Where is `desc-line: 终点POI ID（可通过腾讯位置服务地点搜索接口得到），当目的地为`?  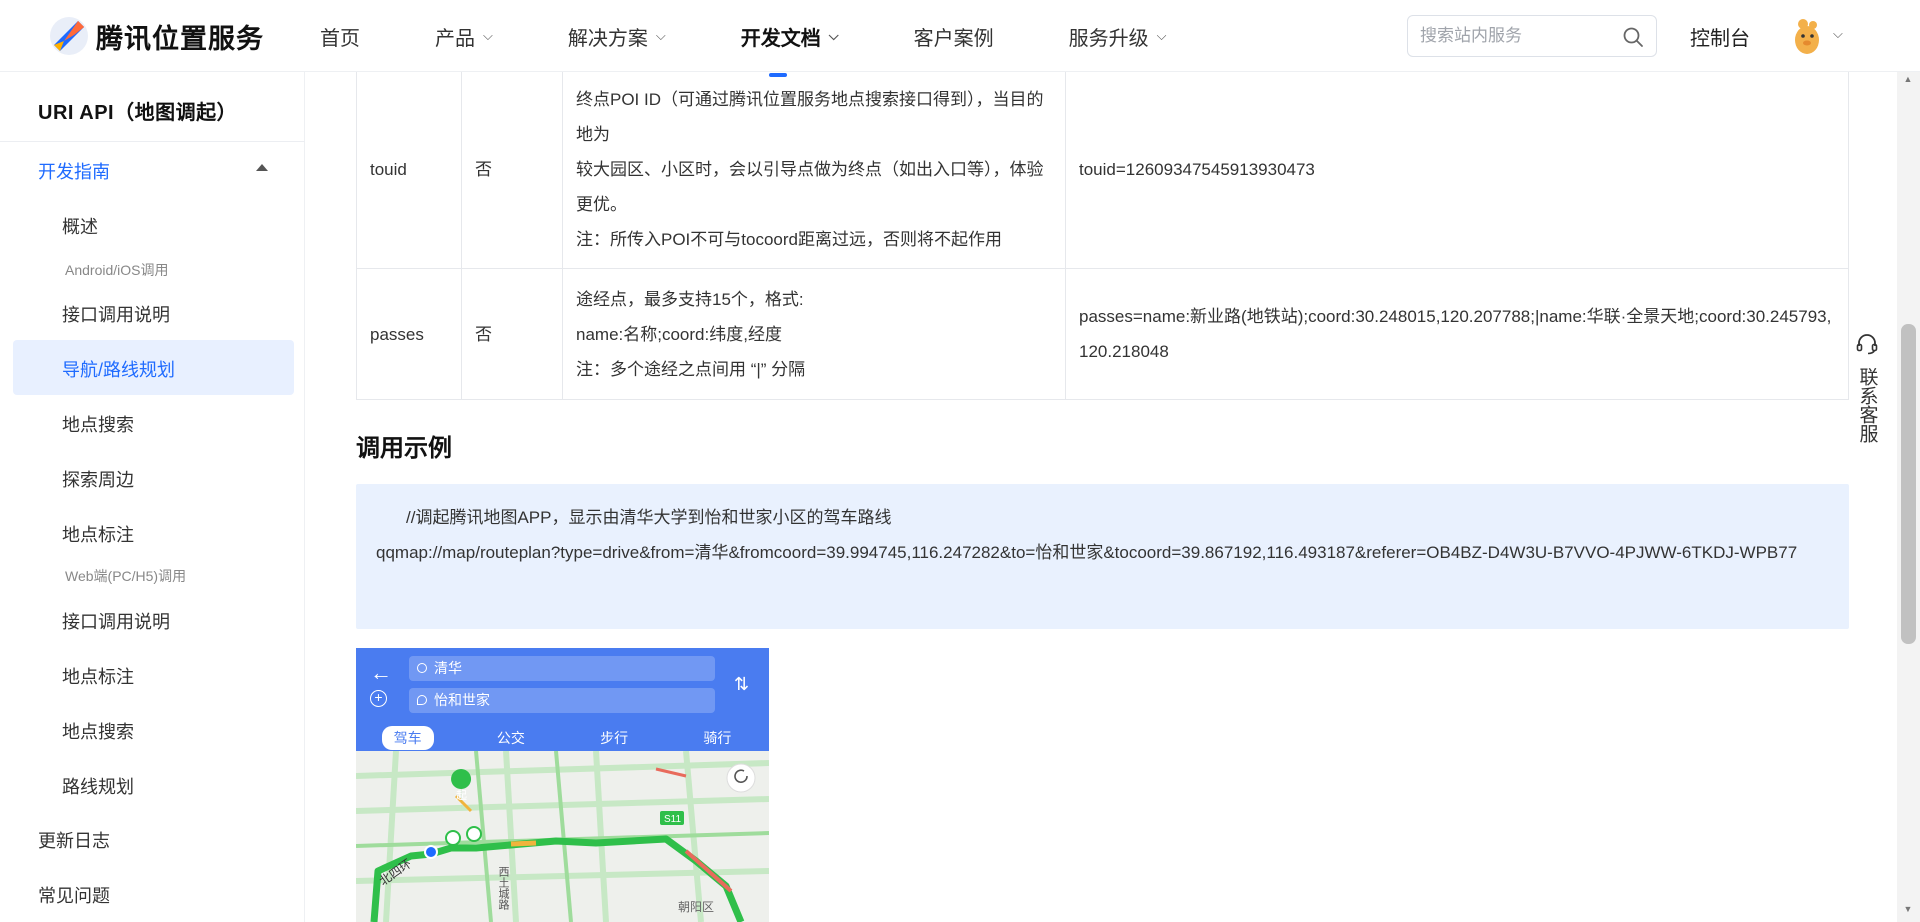
desc-line: 终点POI ID（可通过腾讯位置服务地点搜索接口得到），当目的地为 is located at coordinates (810, 117).